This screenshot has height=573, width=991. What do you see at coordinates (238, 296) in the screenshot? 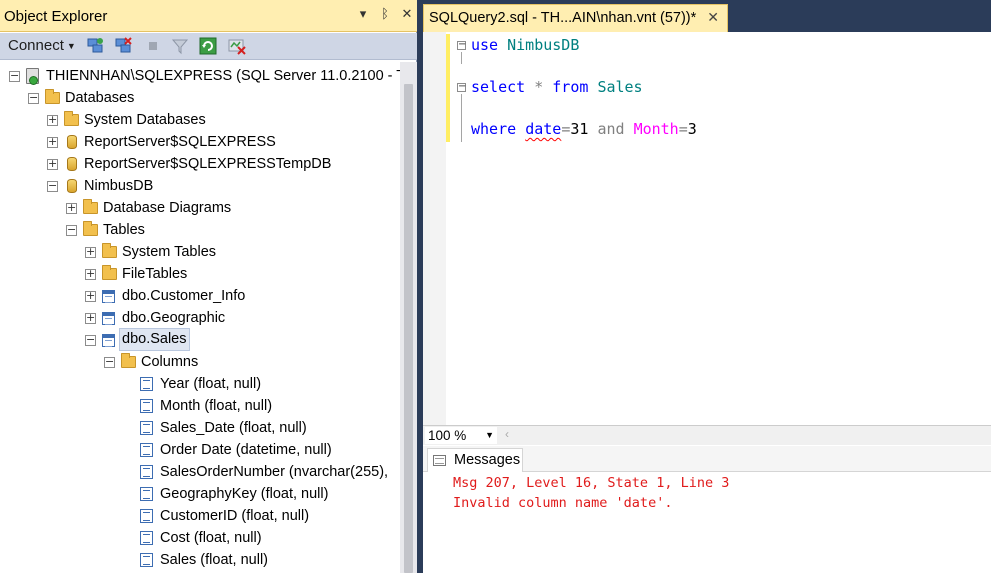
I see `tree-node: + dbo.Customer_Info` at bounding box center [238, 296].